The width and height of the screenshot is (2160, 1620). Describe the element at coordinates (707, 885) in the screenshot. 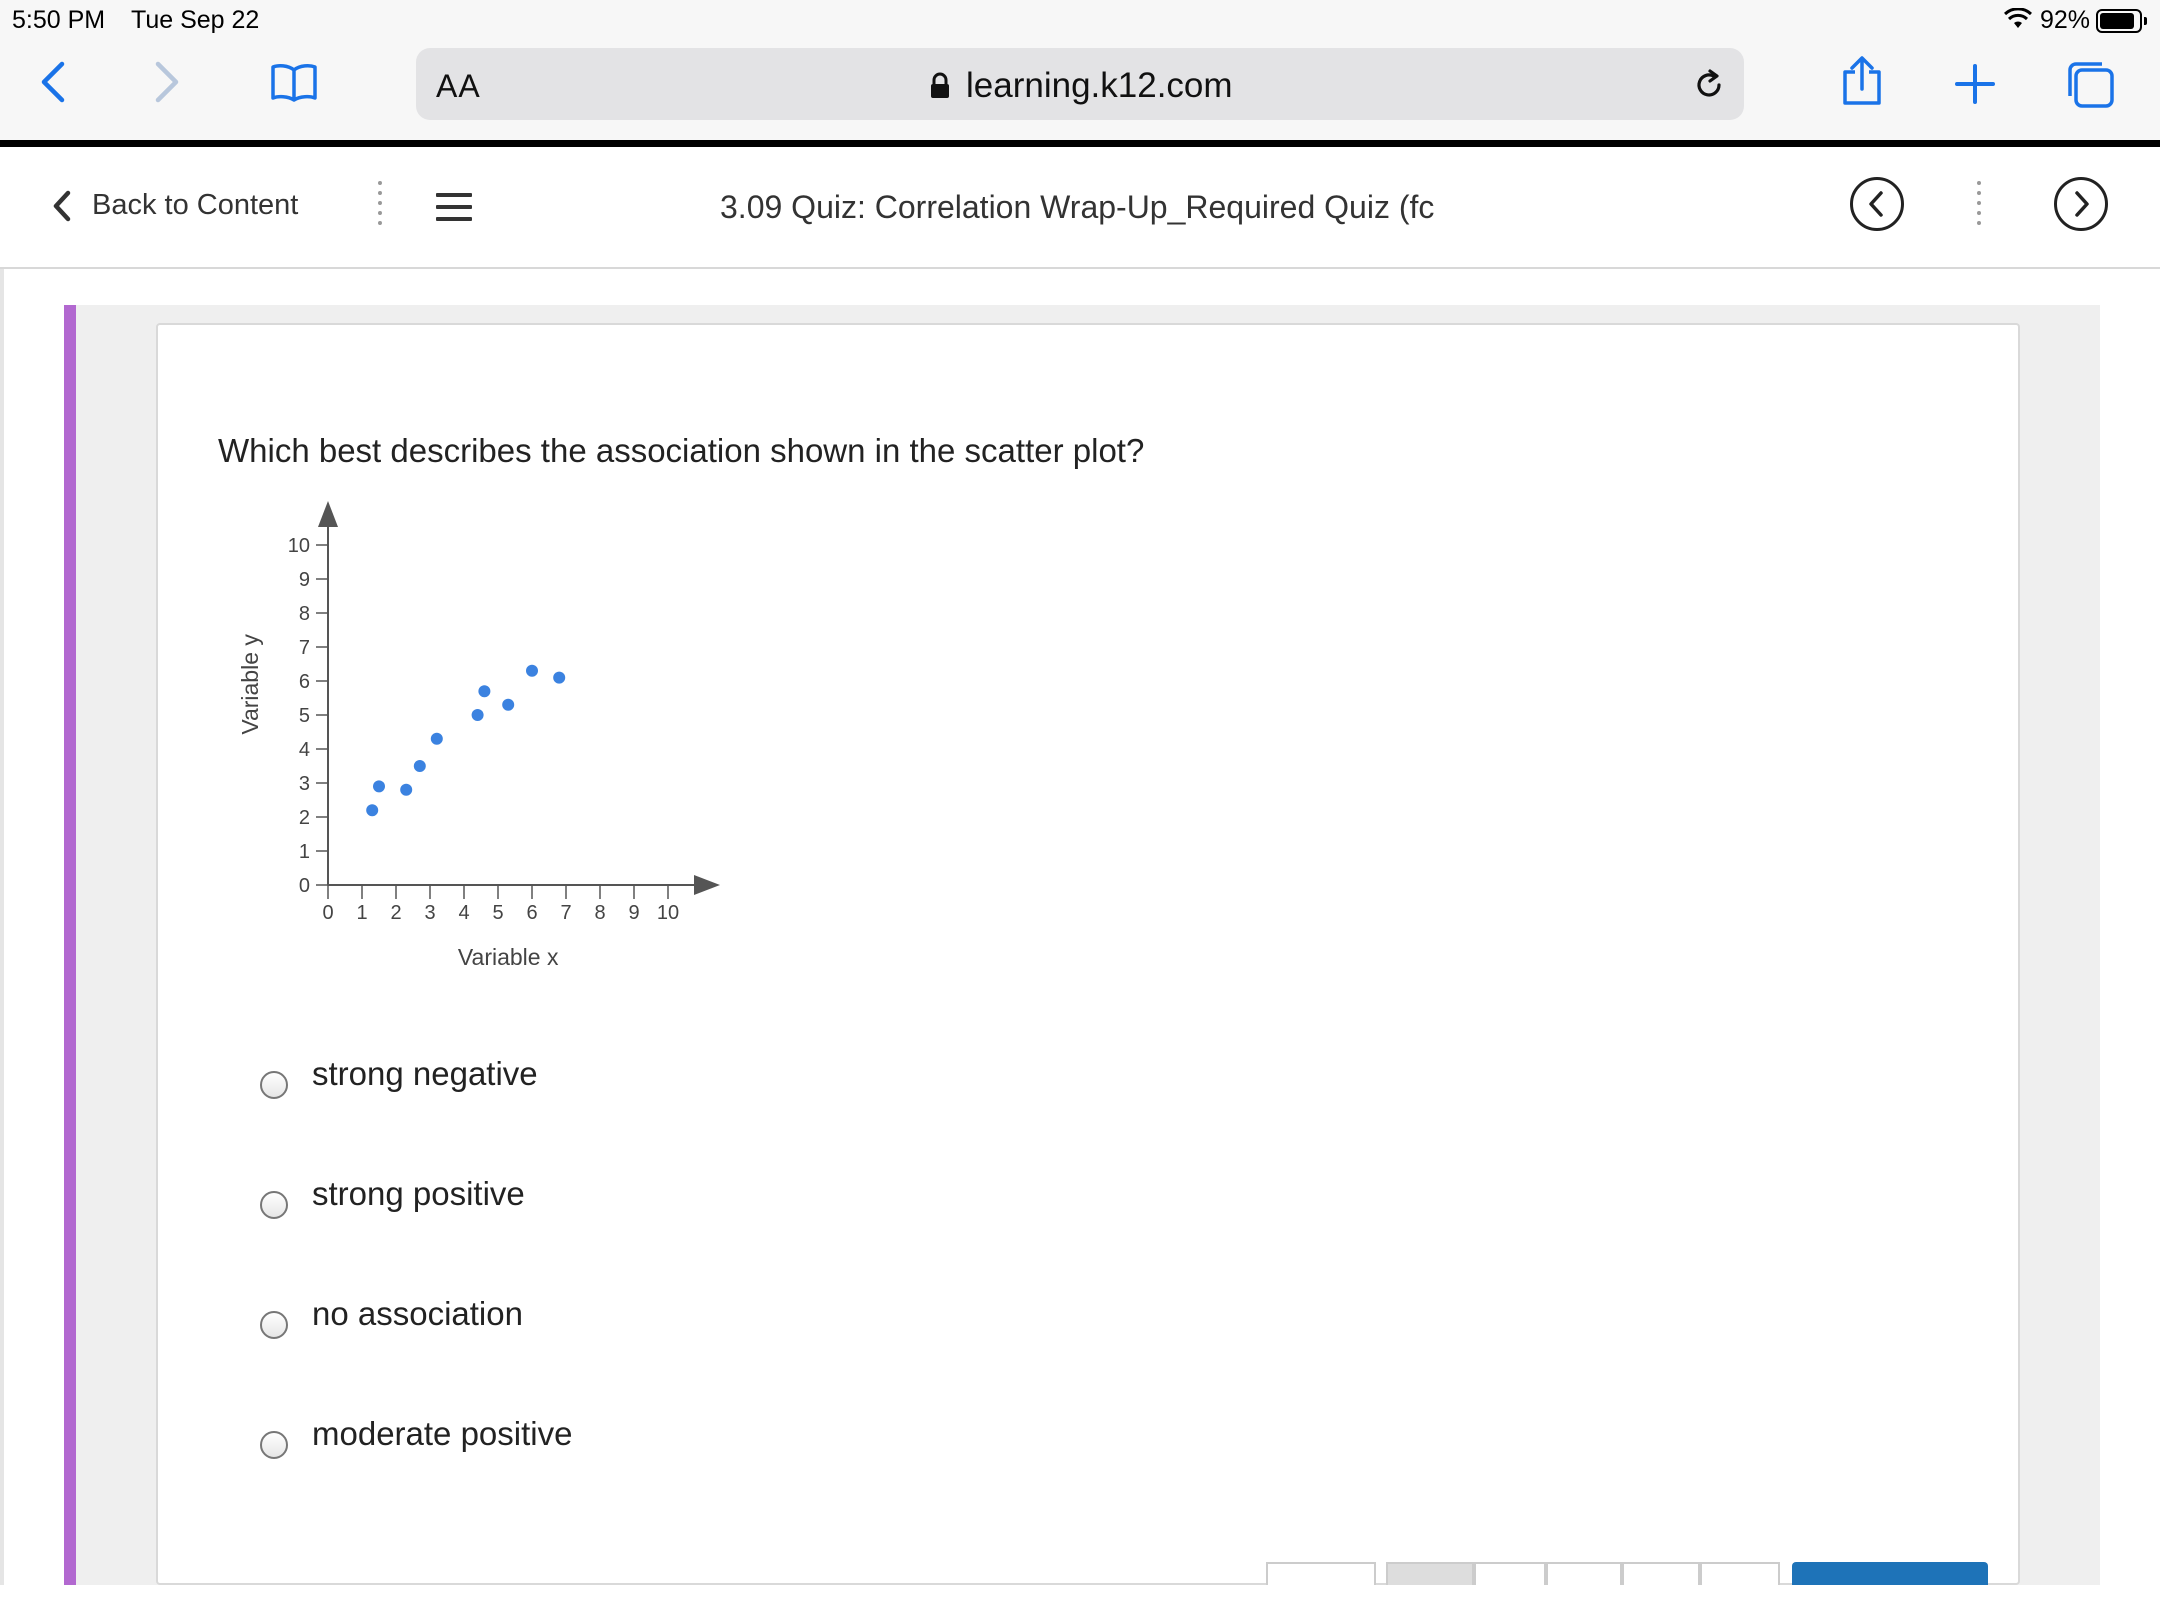

I see `x-axis-arrow` at that location.